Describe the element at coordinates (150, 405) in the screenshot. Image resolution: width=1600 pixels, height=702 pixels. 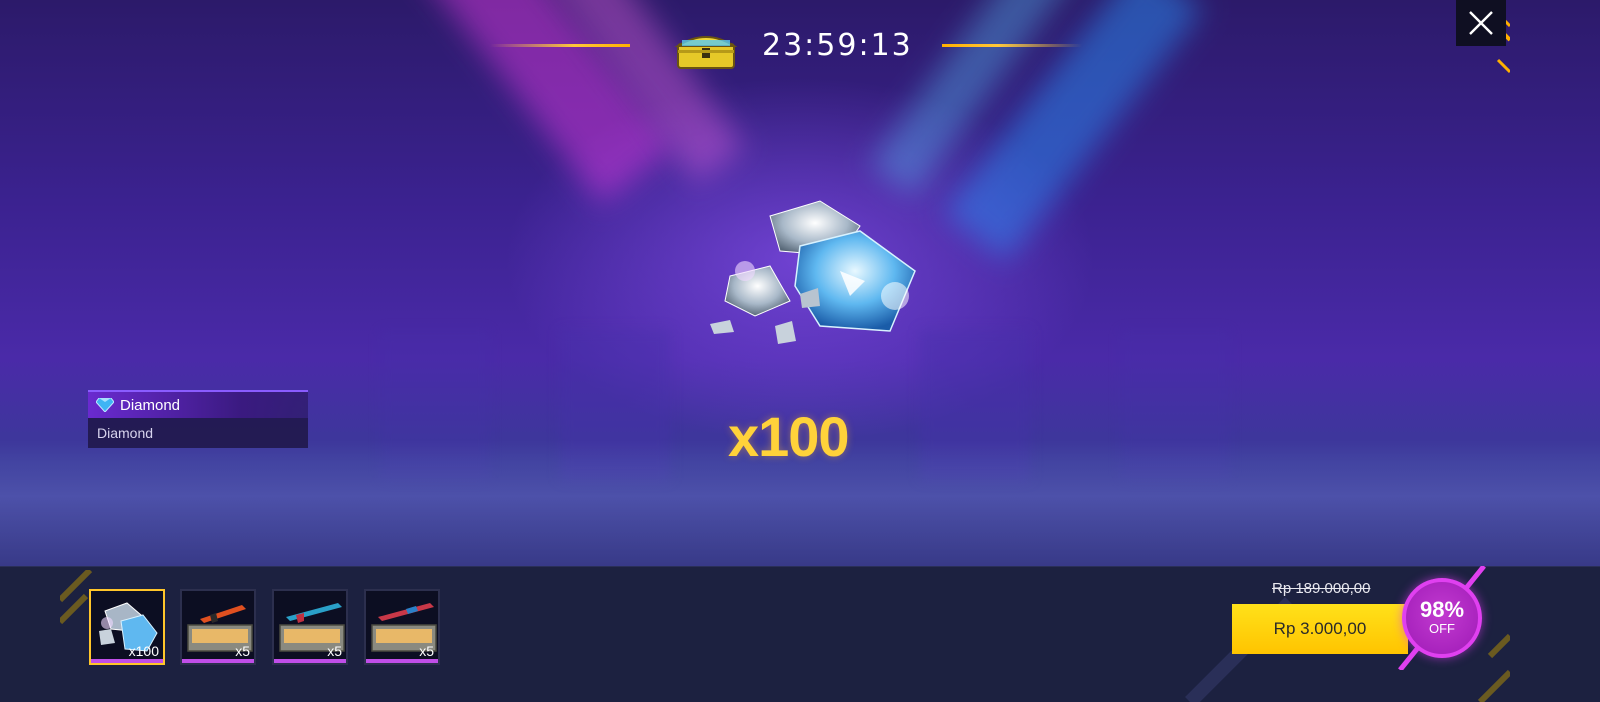
I see `reward-name: Diamond` at that location.